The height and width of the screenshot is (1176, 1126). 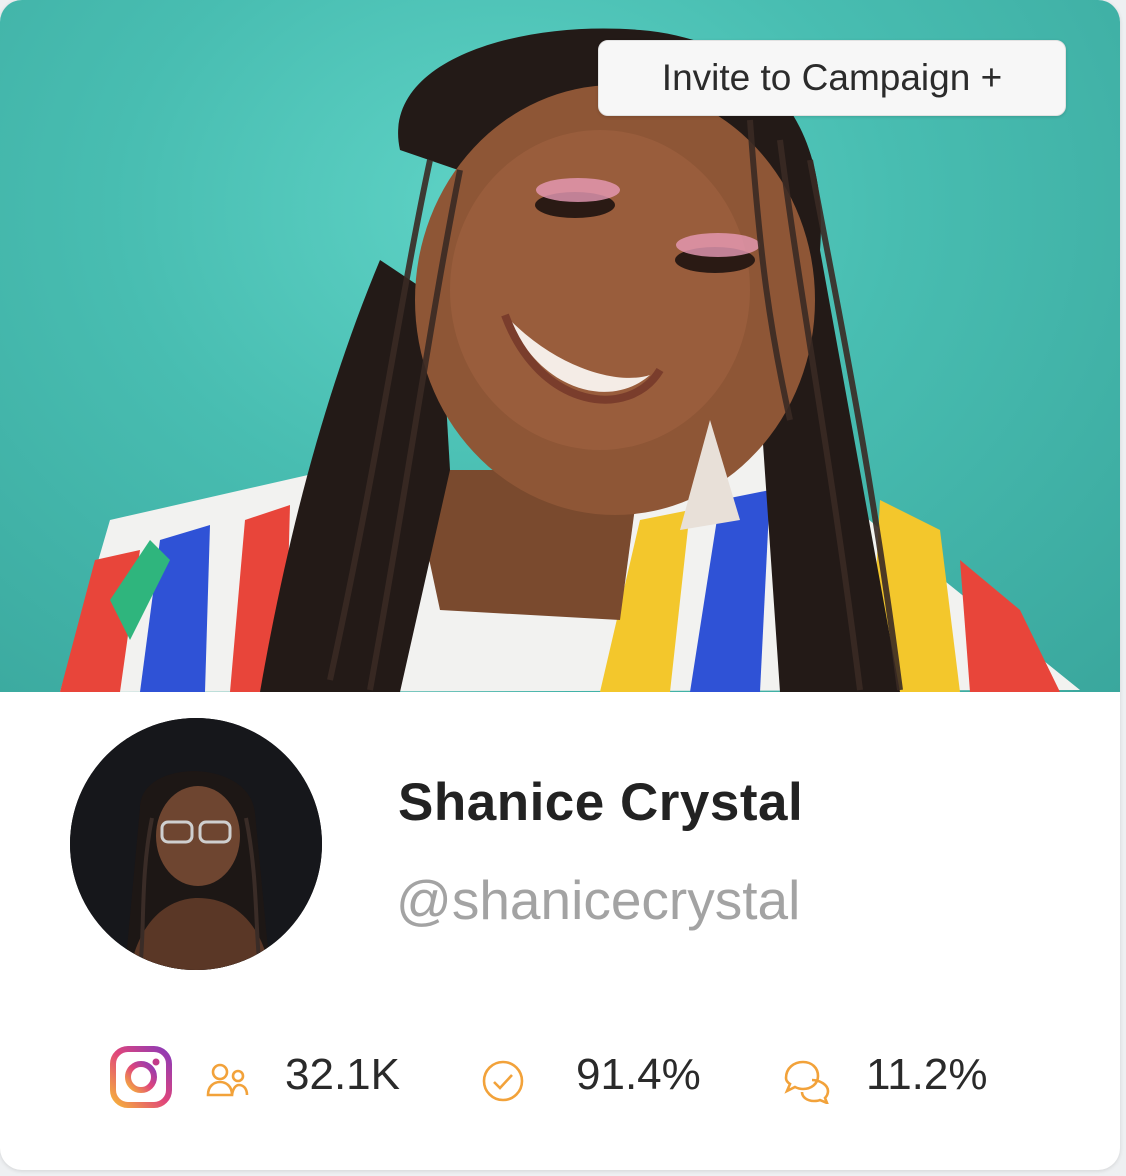 I want to click on chat-bubbles-icon, so click(x=807, y=1083).